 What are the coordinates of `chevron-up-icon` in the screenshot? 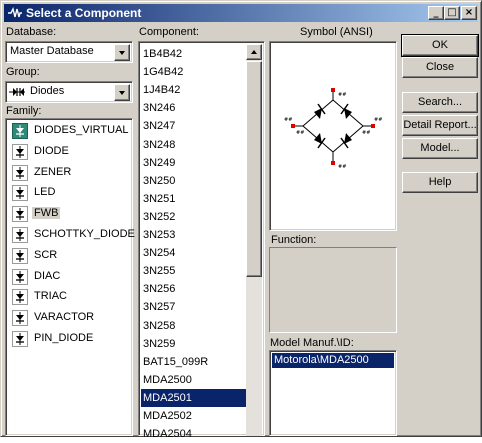 It's located at (254, 52).